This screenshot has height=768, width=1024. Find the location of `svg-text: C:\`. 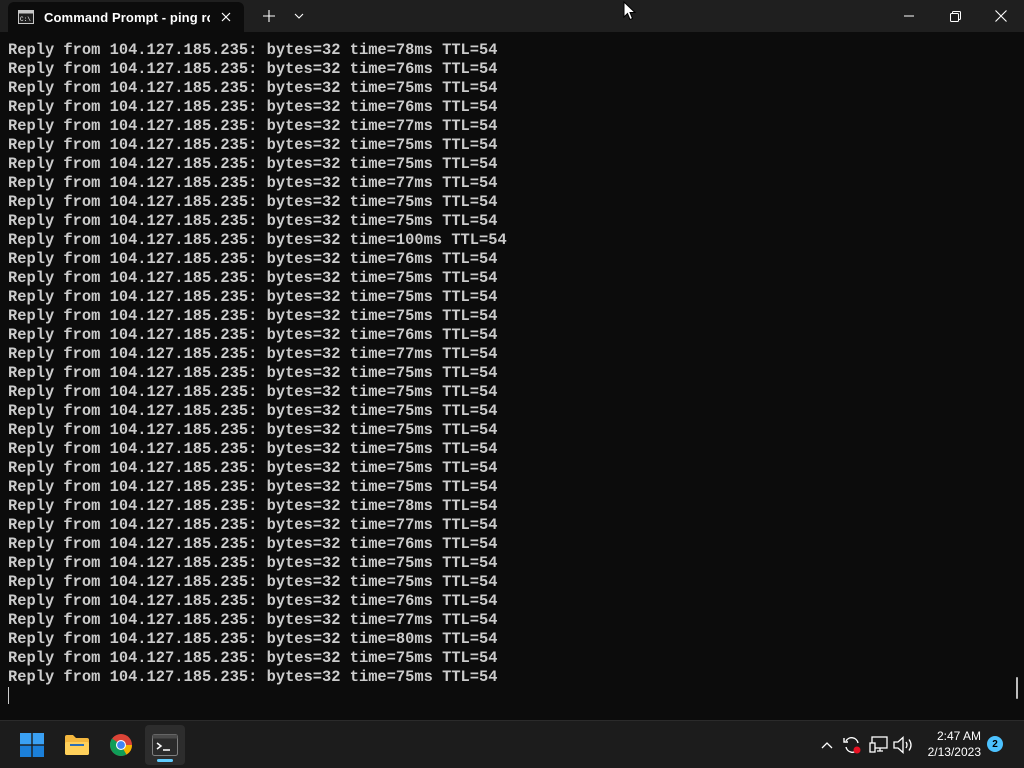

svg-text: C:\ is located at coordinates (25, 19).